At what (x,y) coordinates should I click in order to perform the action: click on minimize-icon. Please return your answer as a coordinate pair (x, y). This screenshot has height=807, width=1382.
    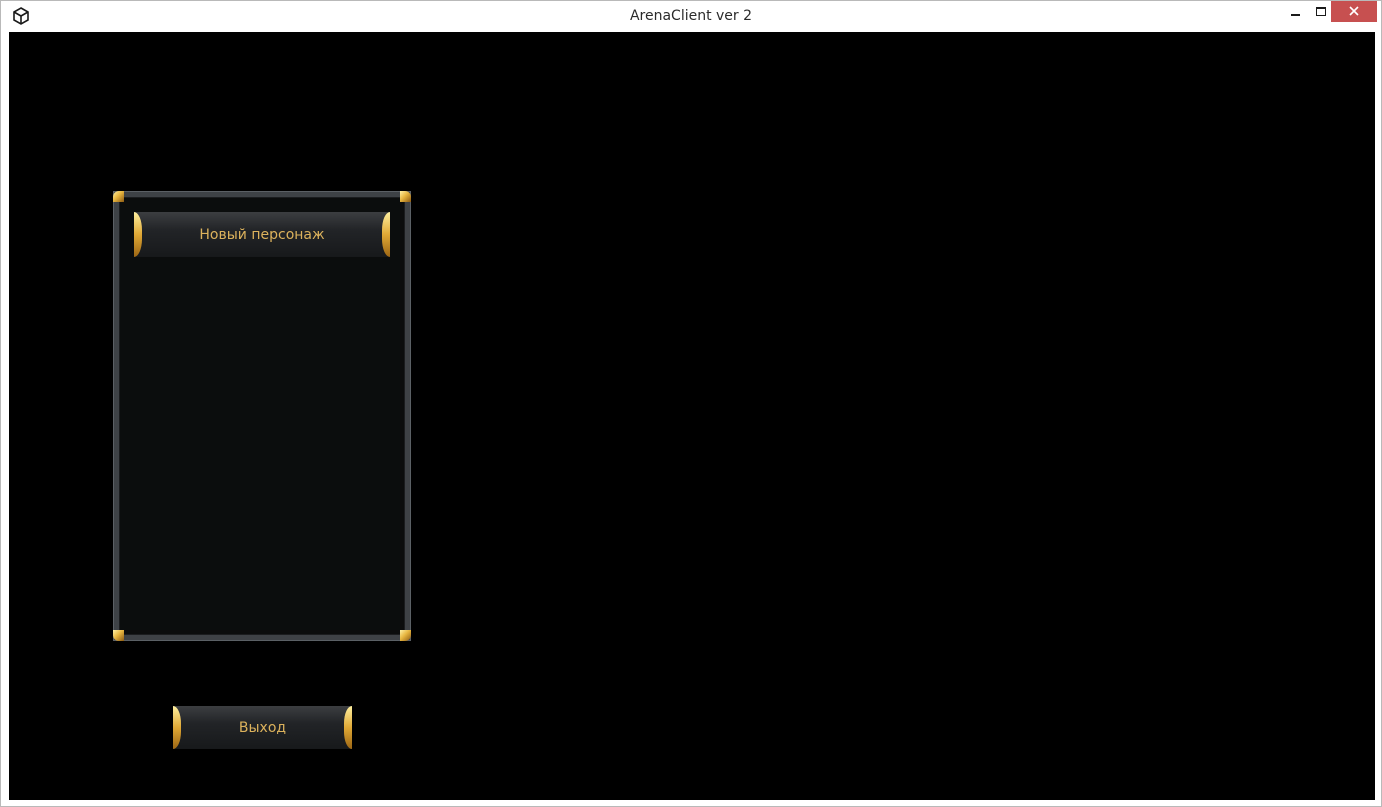
    Looking at the image, I should click on (1295, 14).